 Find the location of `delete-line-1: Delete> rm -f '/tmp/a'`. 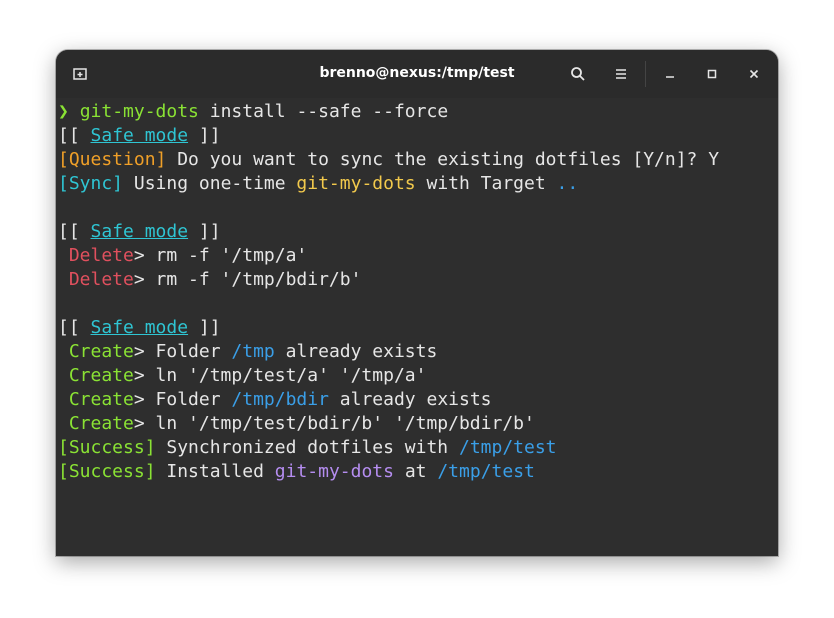

delete-line-1: Delete> rm -f '/tmp/a' is located at coordinates (182, 256).